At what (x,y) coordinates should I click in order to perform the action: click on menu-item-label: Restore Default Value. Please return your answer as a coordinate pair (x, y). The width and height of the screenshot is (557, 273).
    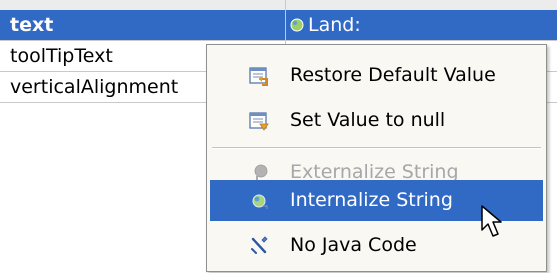
    Looking at the image, I should click on (393, 75).